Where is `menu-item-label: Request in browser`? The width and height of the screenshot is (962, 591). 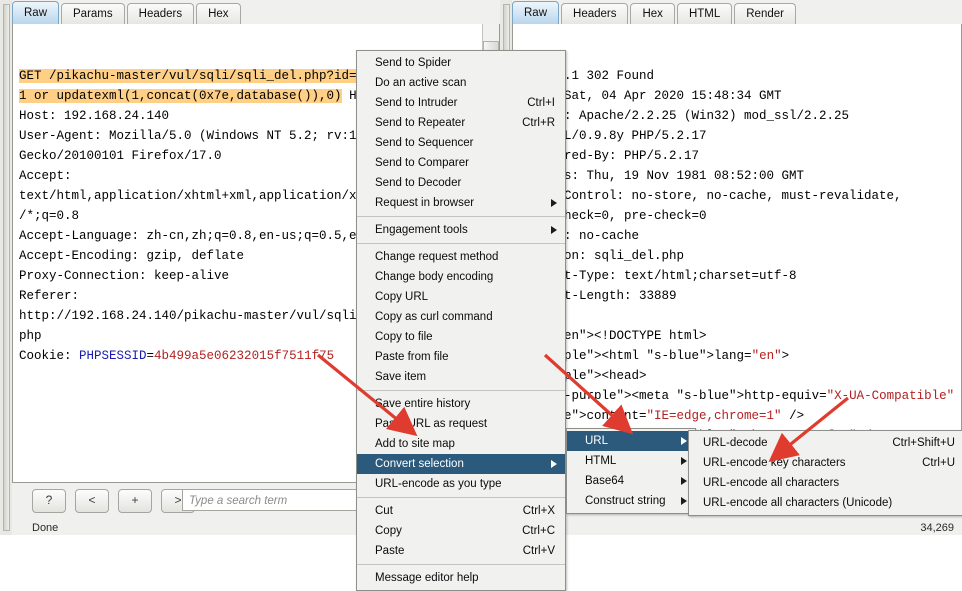
menu-item-label: Request in browser is located at coordinates (425, 203).